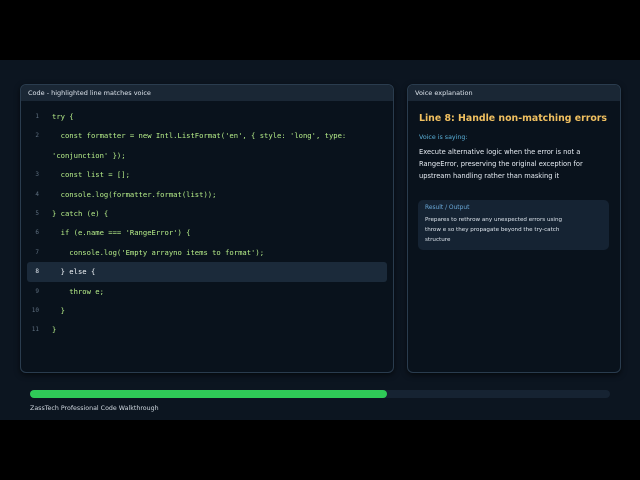 The height and width of the screenshot is (480, 640). I want to click on code-line: 1 try {, so click(207, 116).